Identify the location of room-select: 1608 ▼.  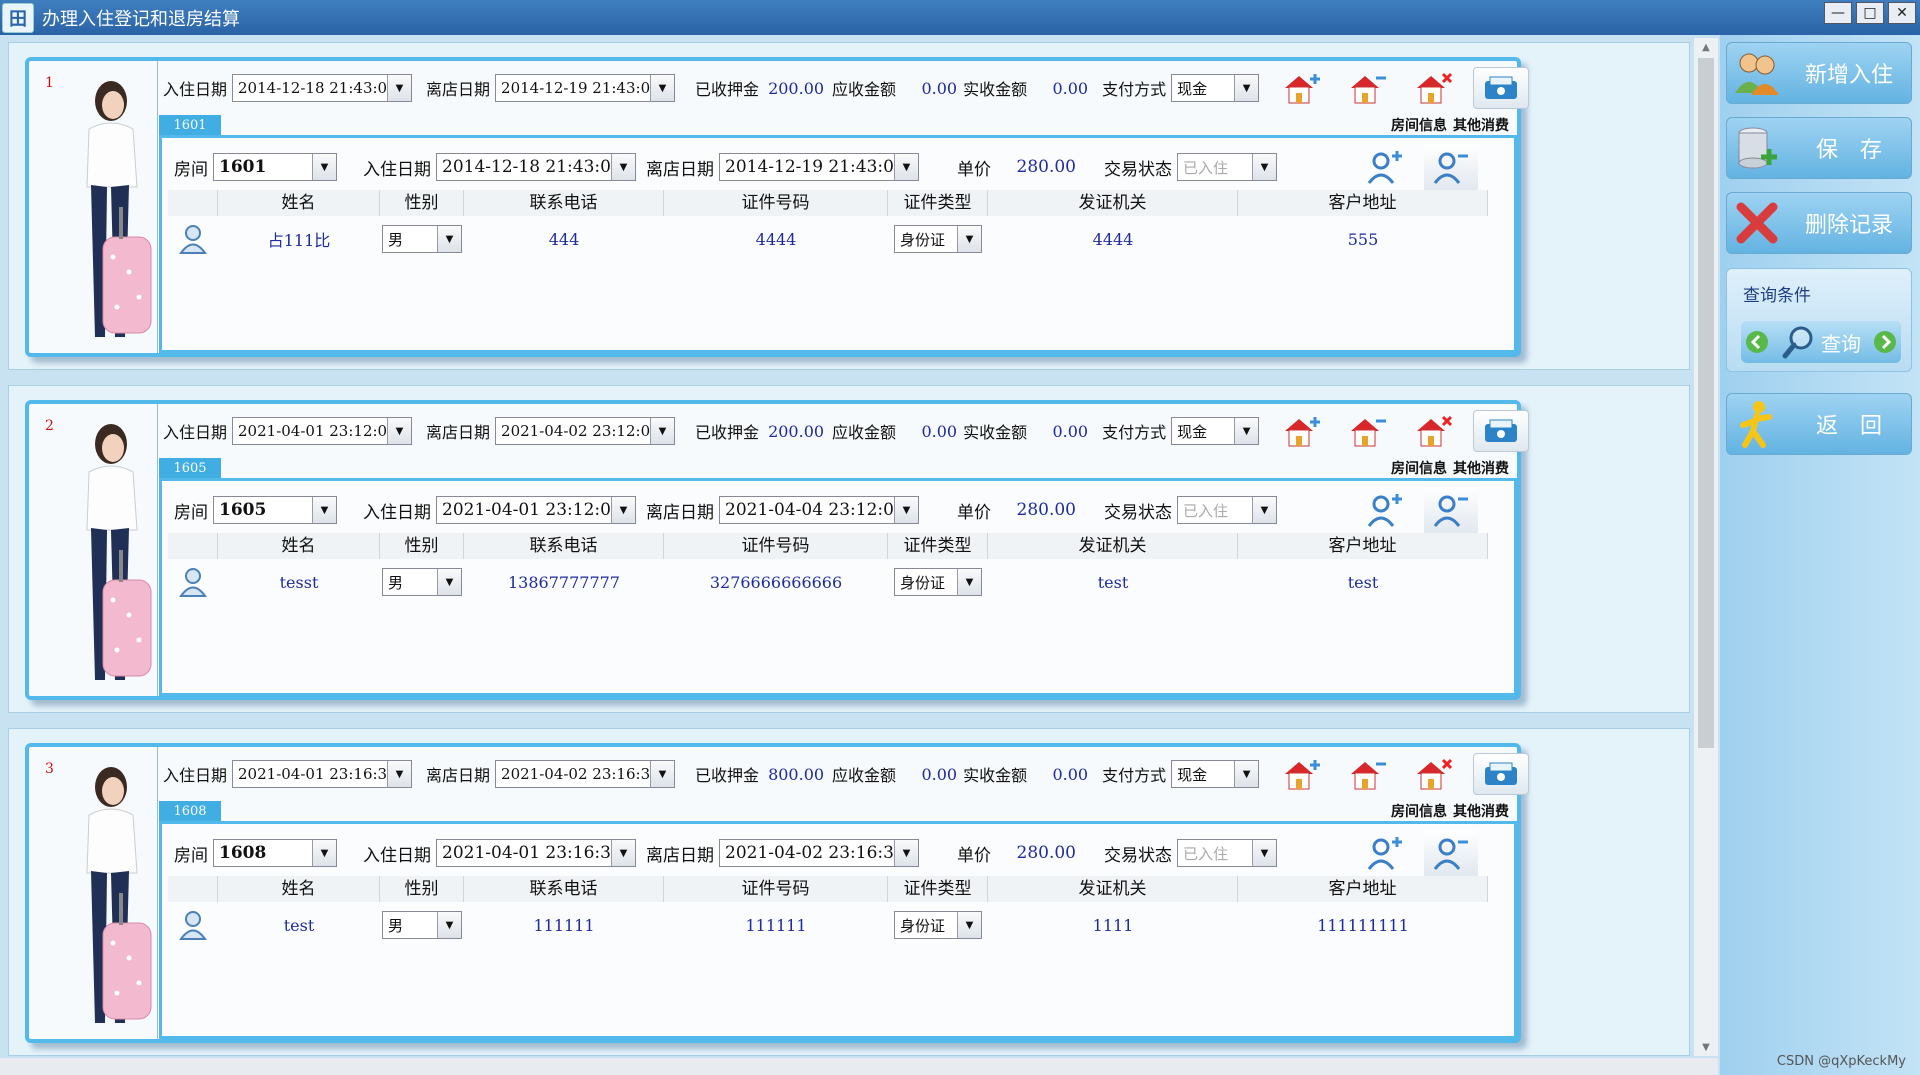
(275, 853).